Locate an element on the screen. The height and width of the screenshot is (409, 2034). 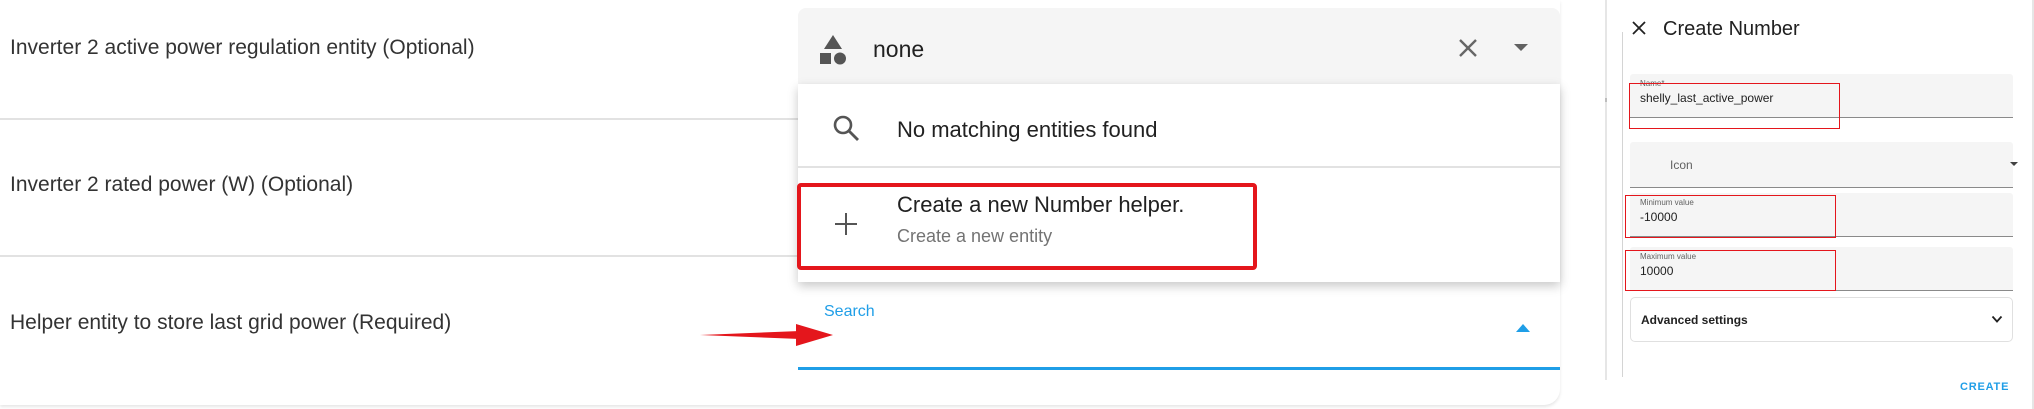
minimum-value-label: Minimum value is located at coordinates (1667, 202).